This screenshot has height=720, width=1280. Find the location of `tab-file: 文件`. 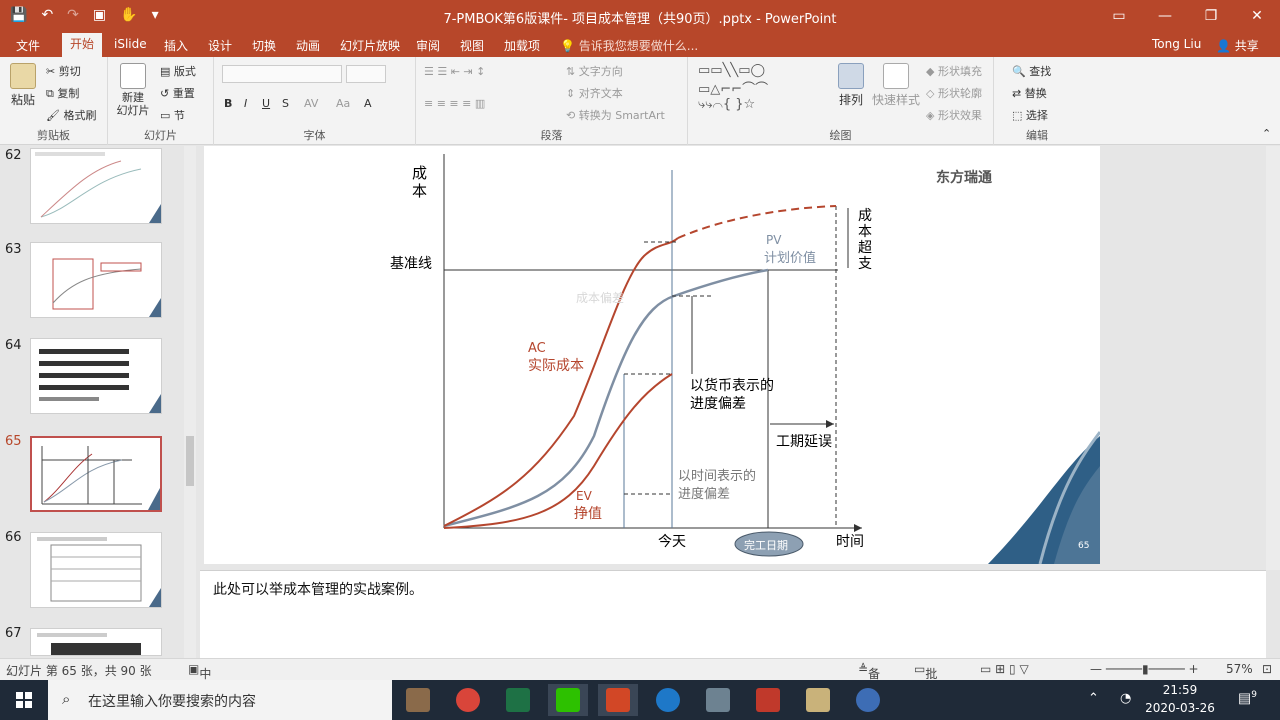

tab-file: 文件 is located at coordinates (28, 45).